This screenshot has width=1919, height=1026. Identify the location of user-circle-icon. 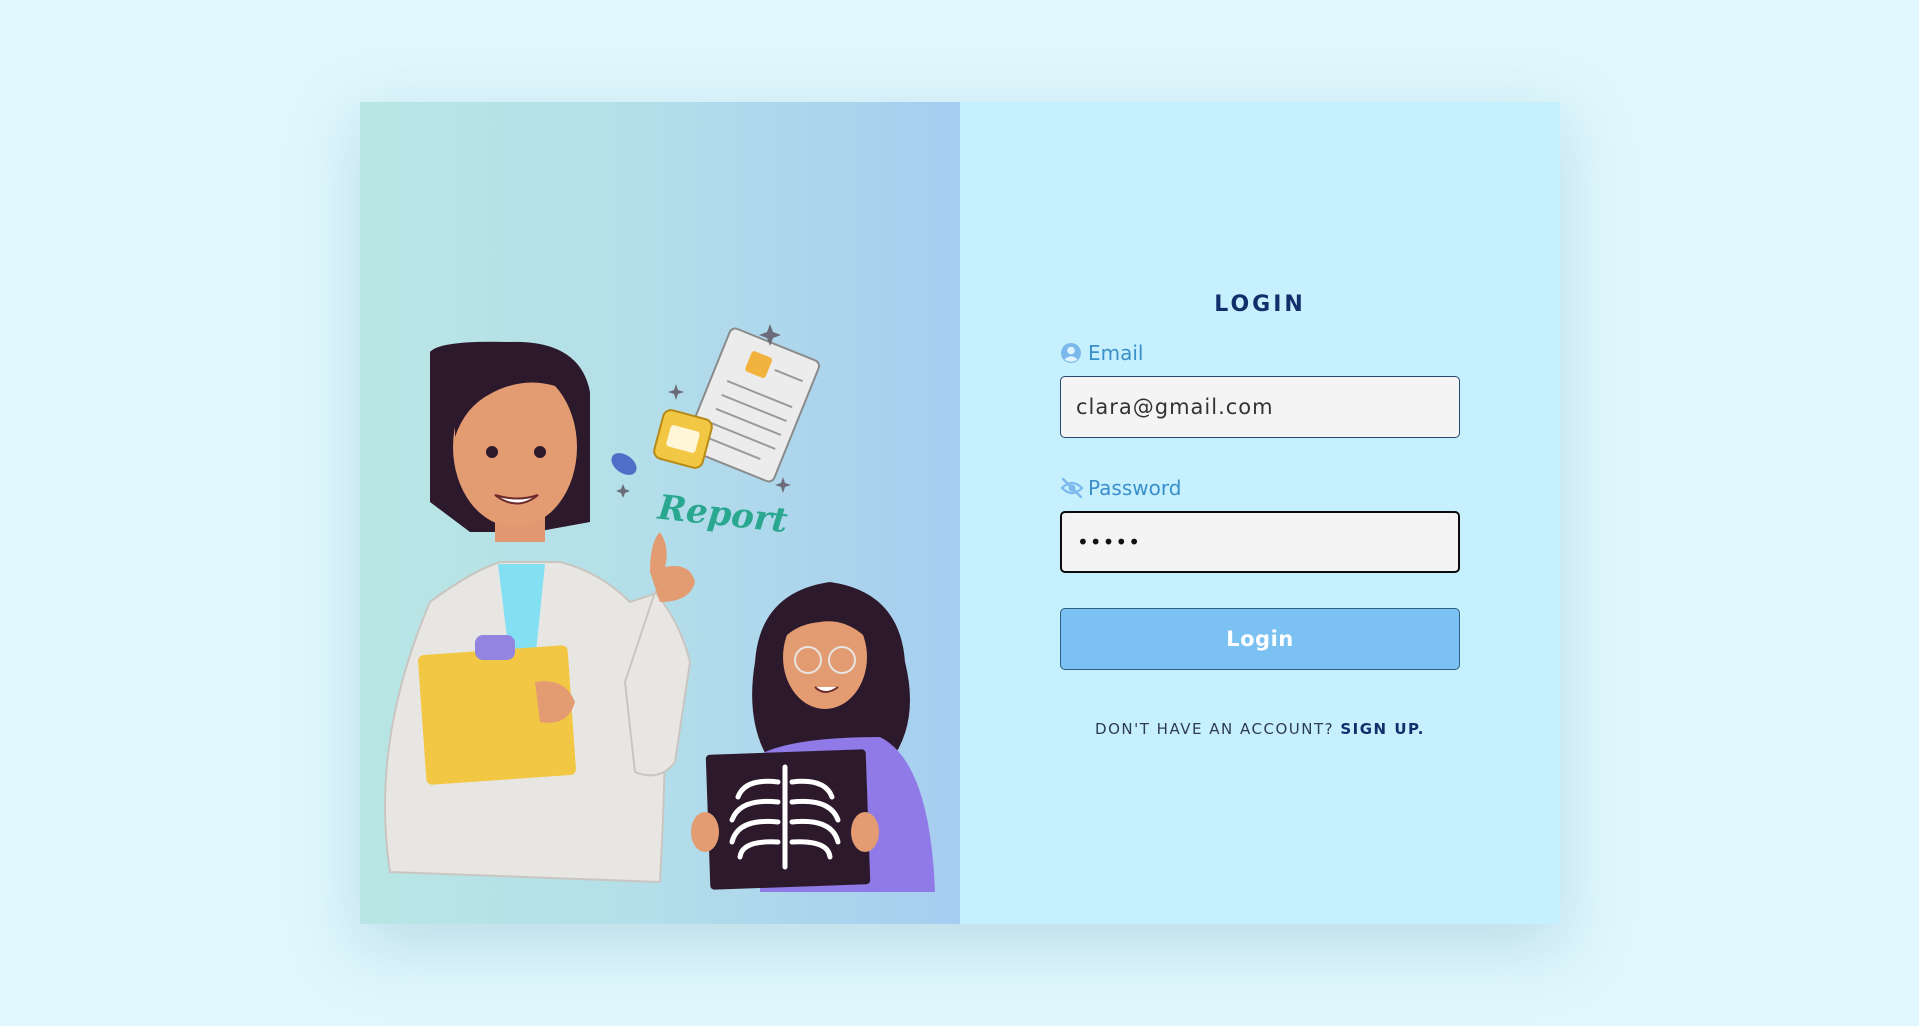
(1071, 353).